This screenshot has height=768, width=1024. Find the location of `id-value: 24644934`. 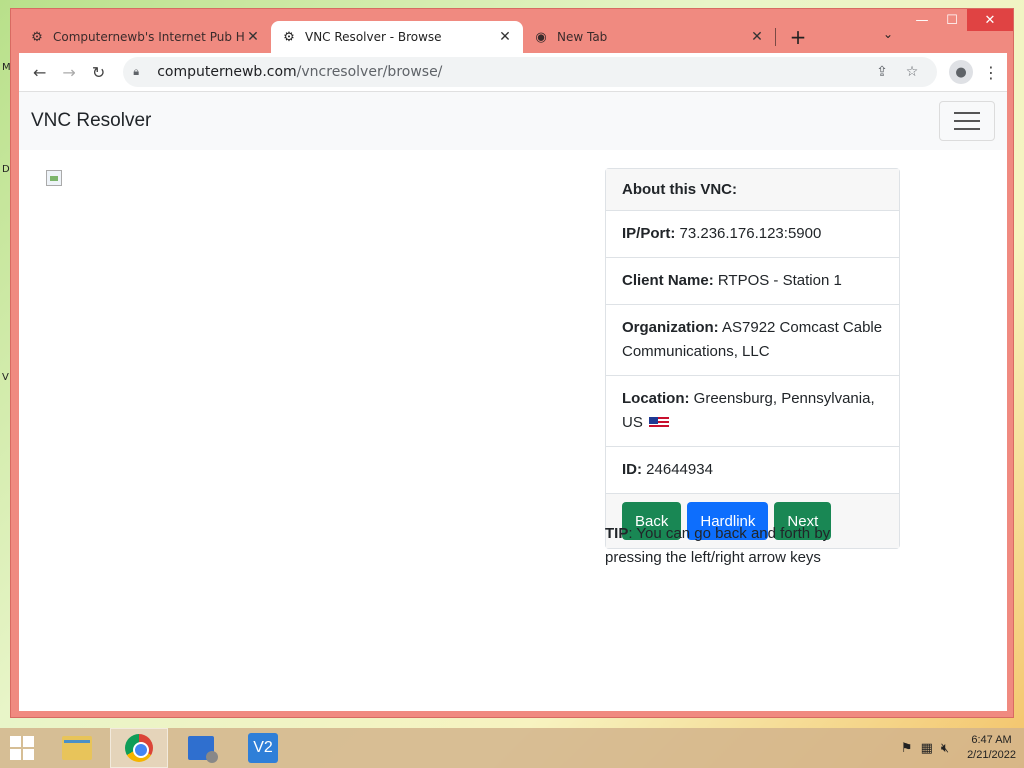

id-value: 24644934 is located at coordinates (677, 469).